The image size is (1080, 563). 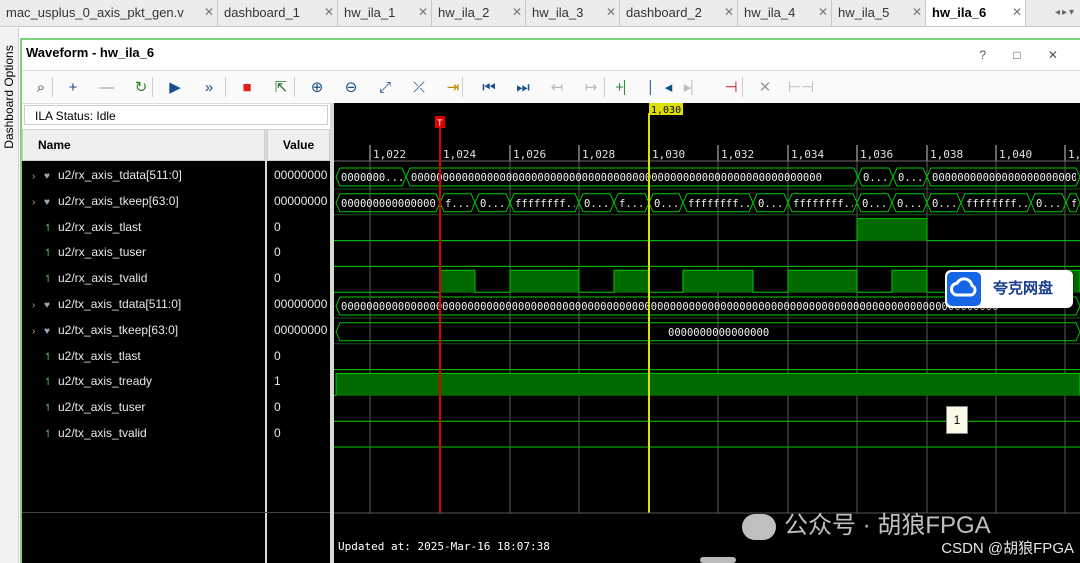 What do you see at coordinates (102, 175) in the screenshot?
I see `signal-row: › ♥ u2/rx_axis_tdata[511:0]` at bounding box center [102, 175].